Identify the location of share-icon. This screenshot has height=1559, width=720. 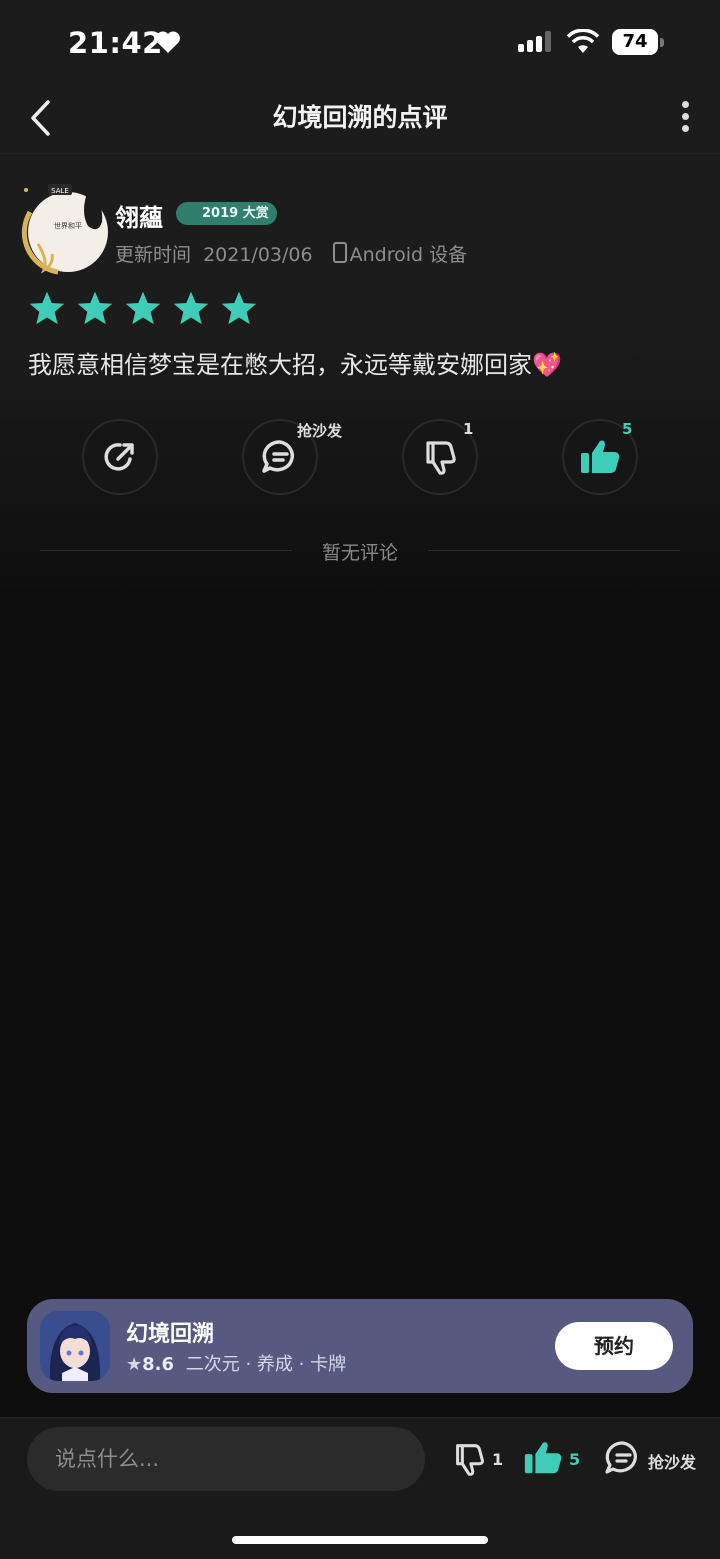
(119, 457).